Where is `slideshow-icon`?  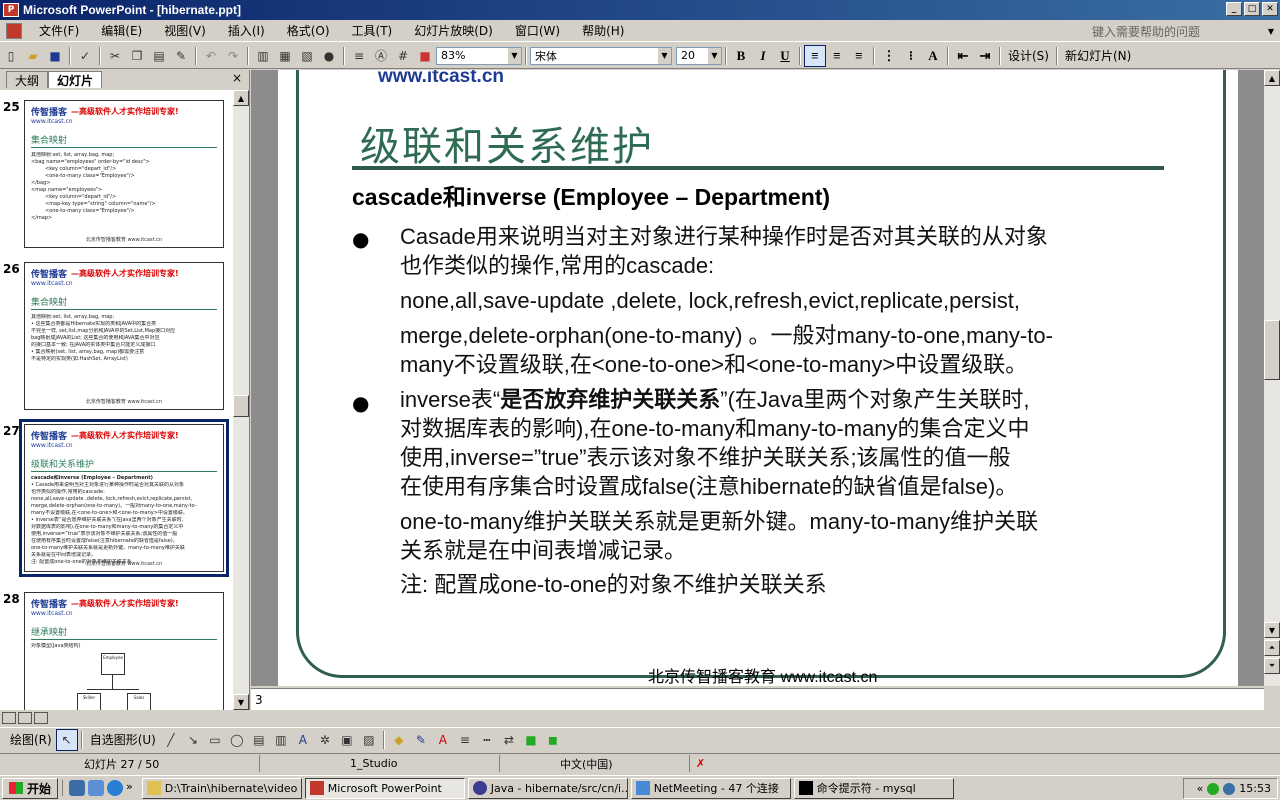
slideshow-icon is located at coordinates (41, 718).